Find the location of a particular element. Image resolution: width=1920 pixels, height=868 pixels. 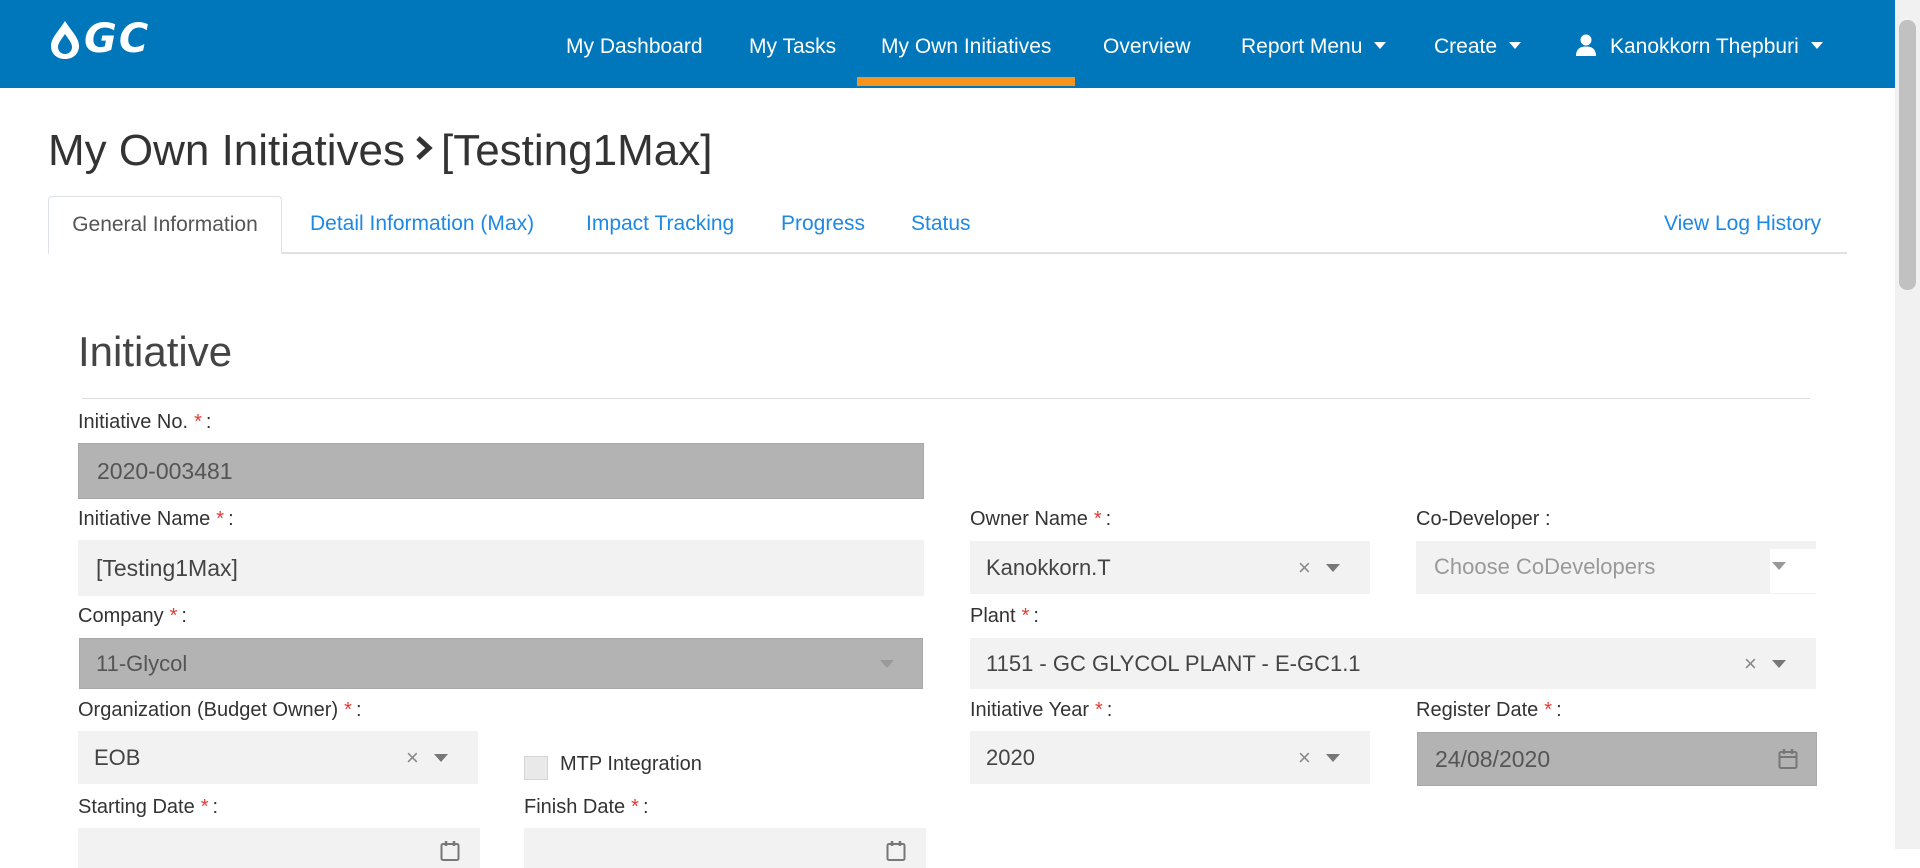

plant-label-text: Plant is located at coordinates (993, 616).